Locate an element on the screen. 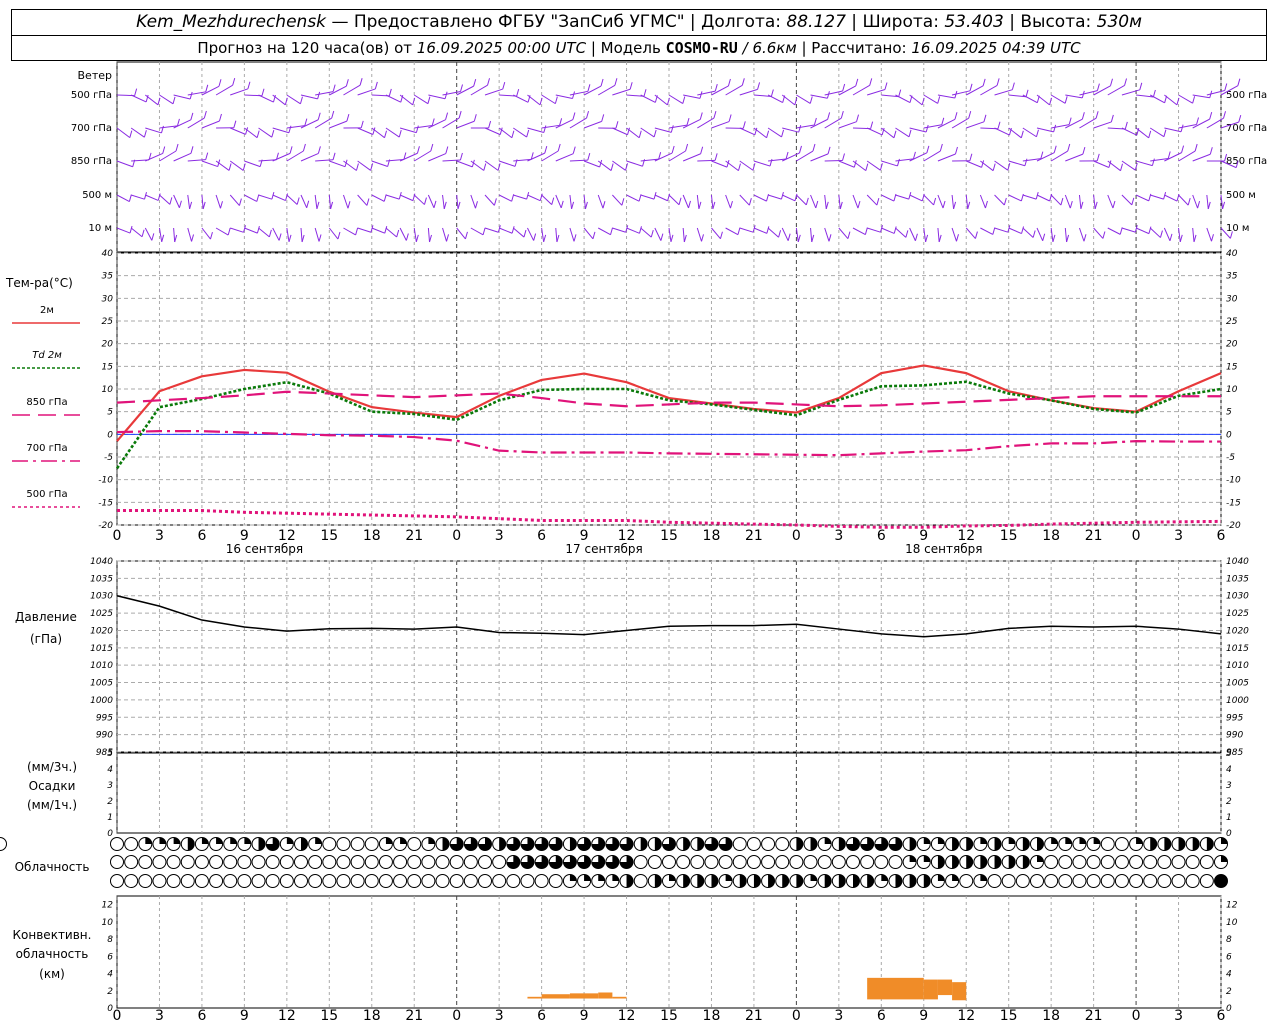 The image size is (1280, 1024). conv-title-1: Конвективн. is located at coordinates (52, 935).